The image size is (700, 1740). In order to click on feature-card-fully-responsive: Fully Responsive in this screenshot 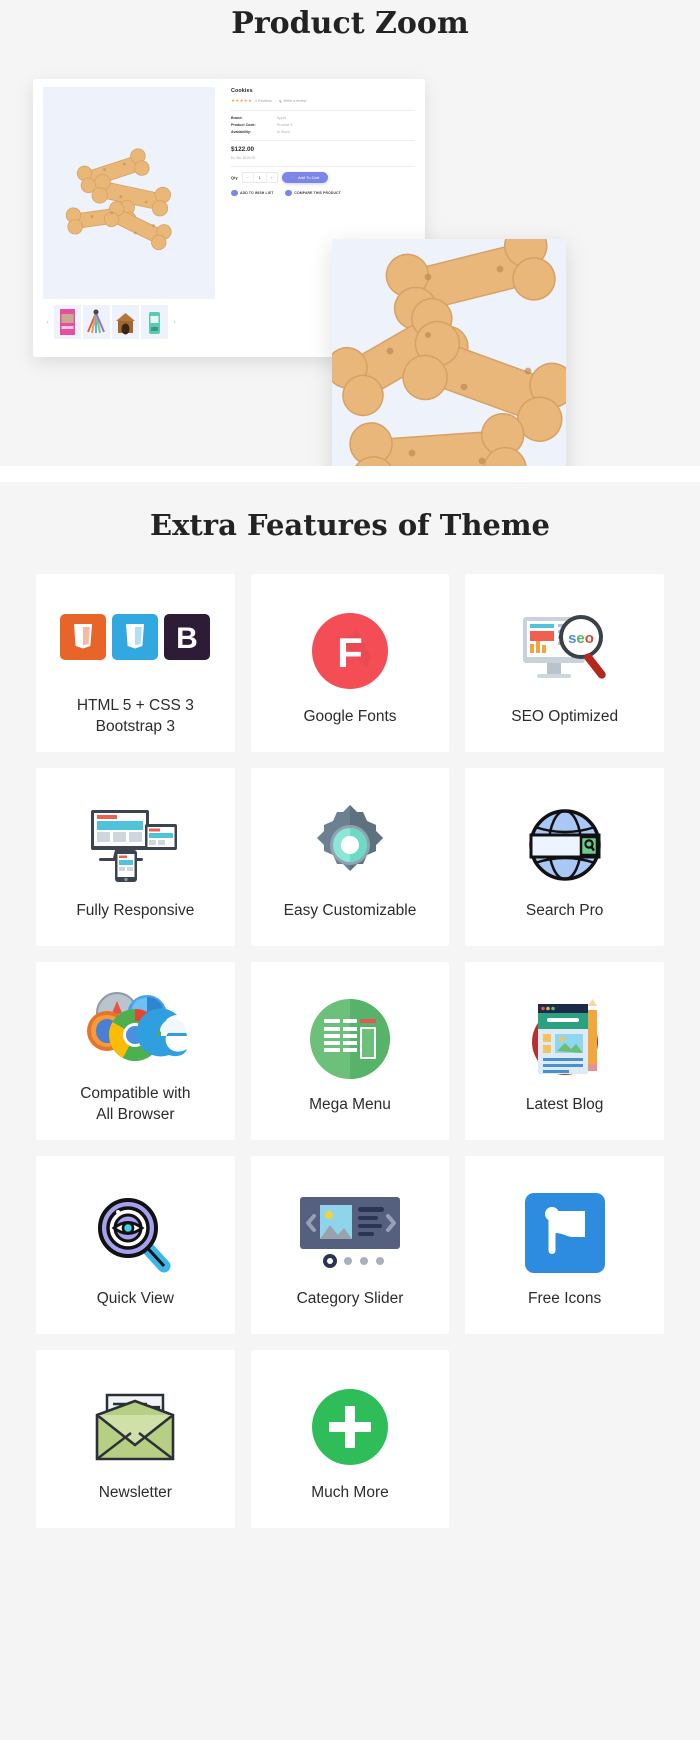, I will do `click(135, 857)`.